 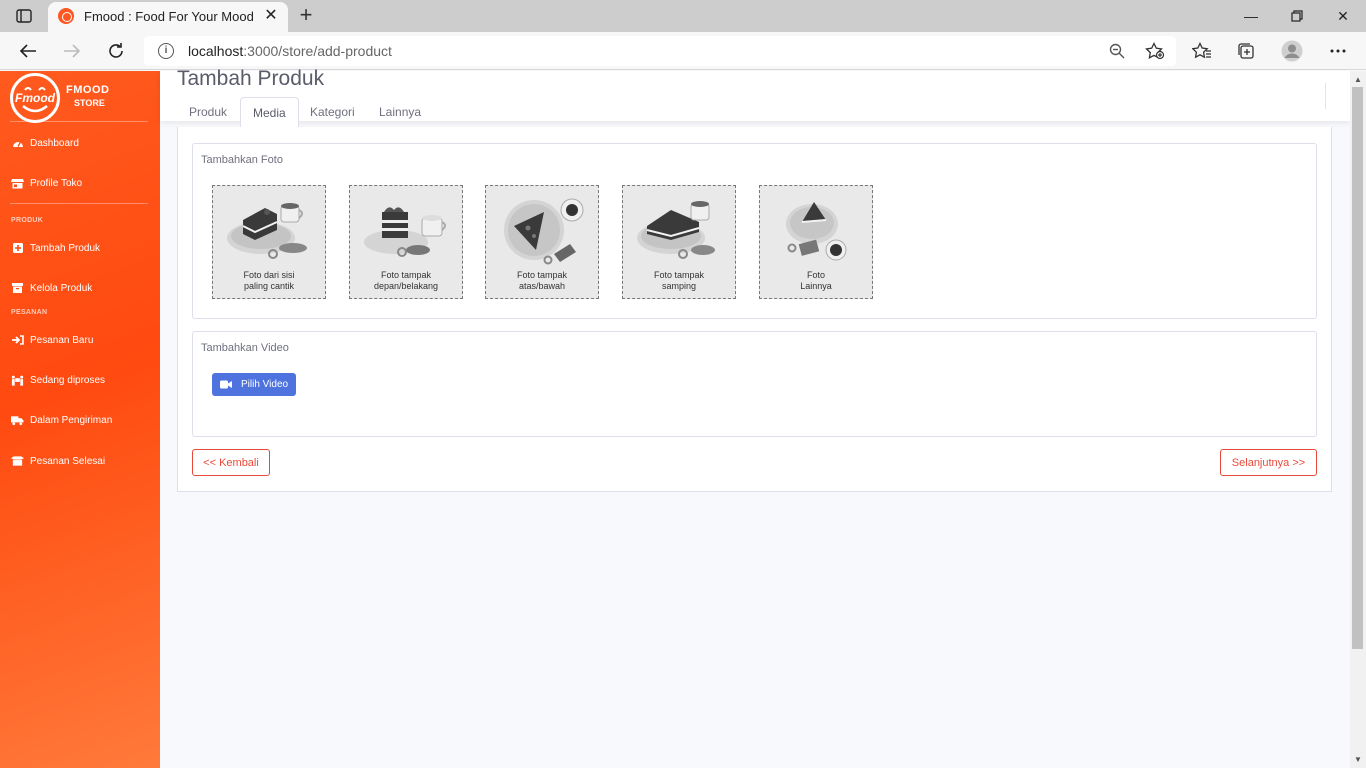 I want to click on photo-upload-slot: Foto Lainnya, so click(x=816, y=242).